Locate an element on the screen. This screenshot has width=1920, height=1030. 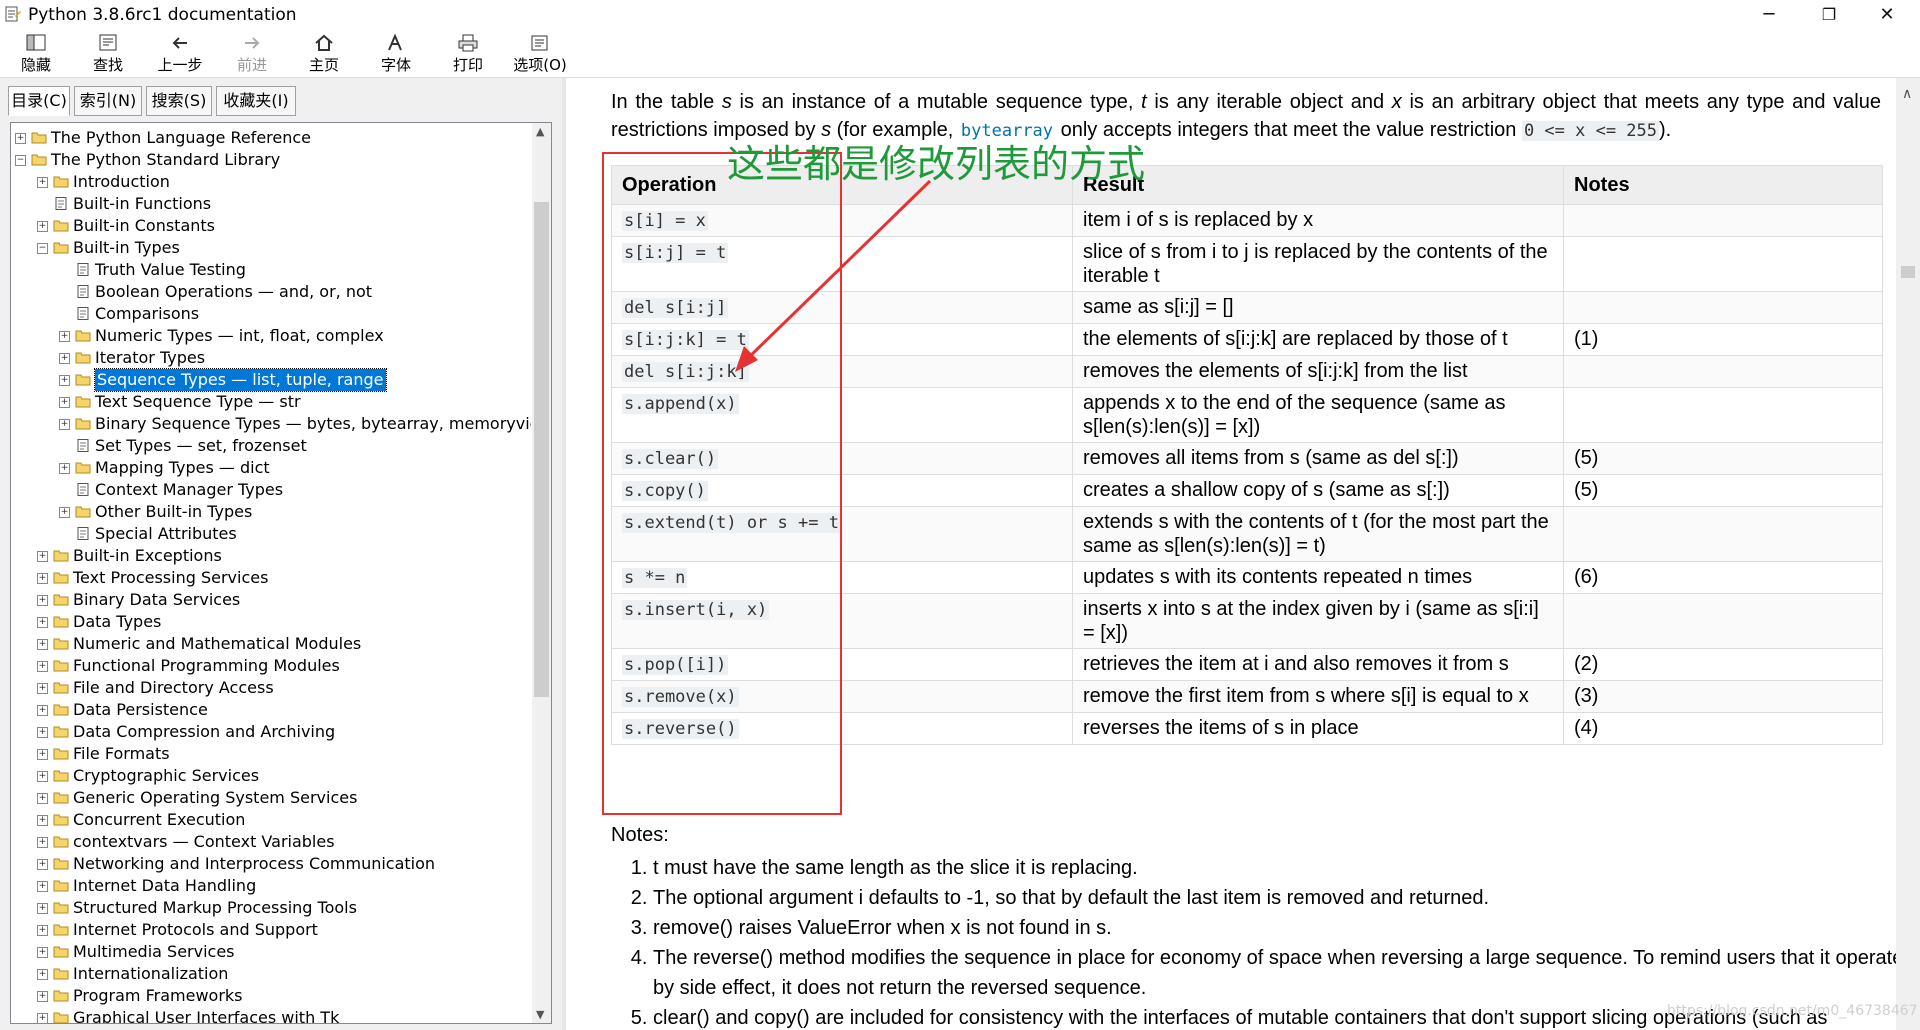
scroll-up-arrow-icon: ∧ is located at coordinates (1907, 94).